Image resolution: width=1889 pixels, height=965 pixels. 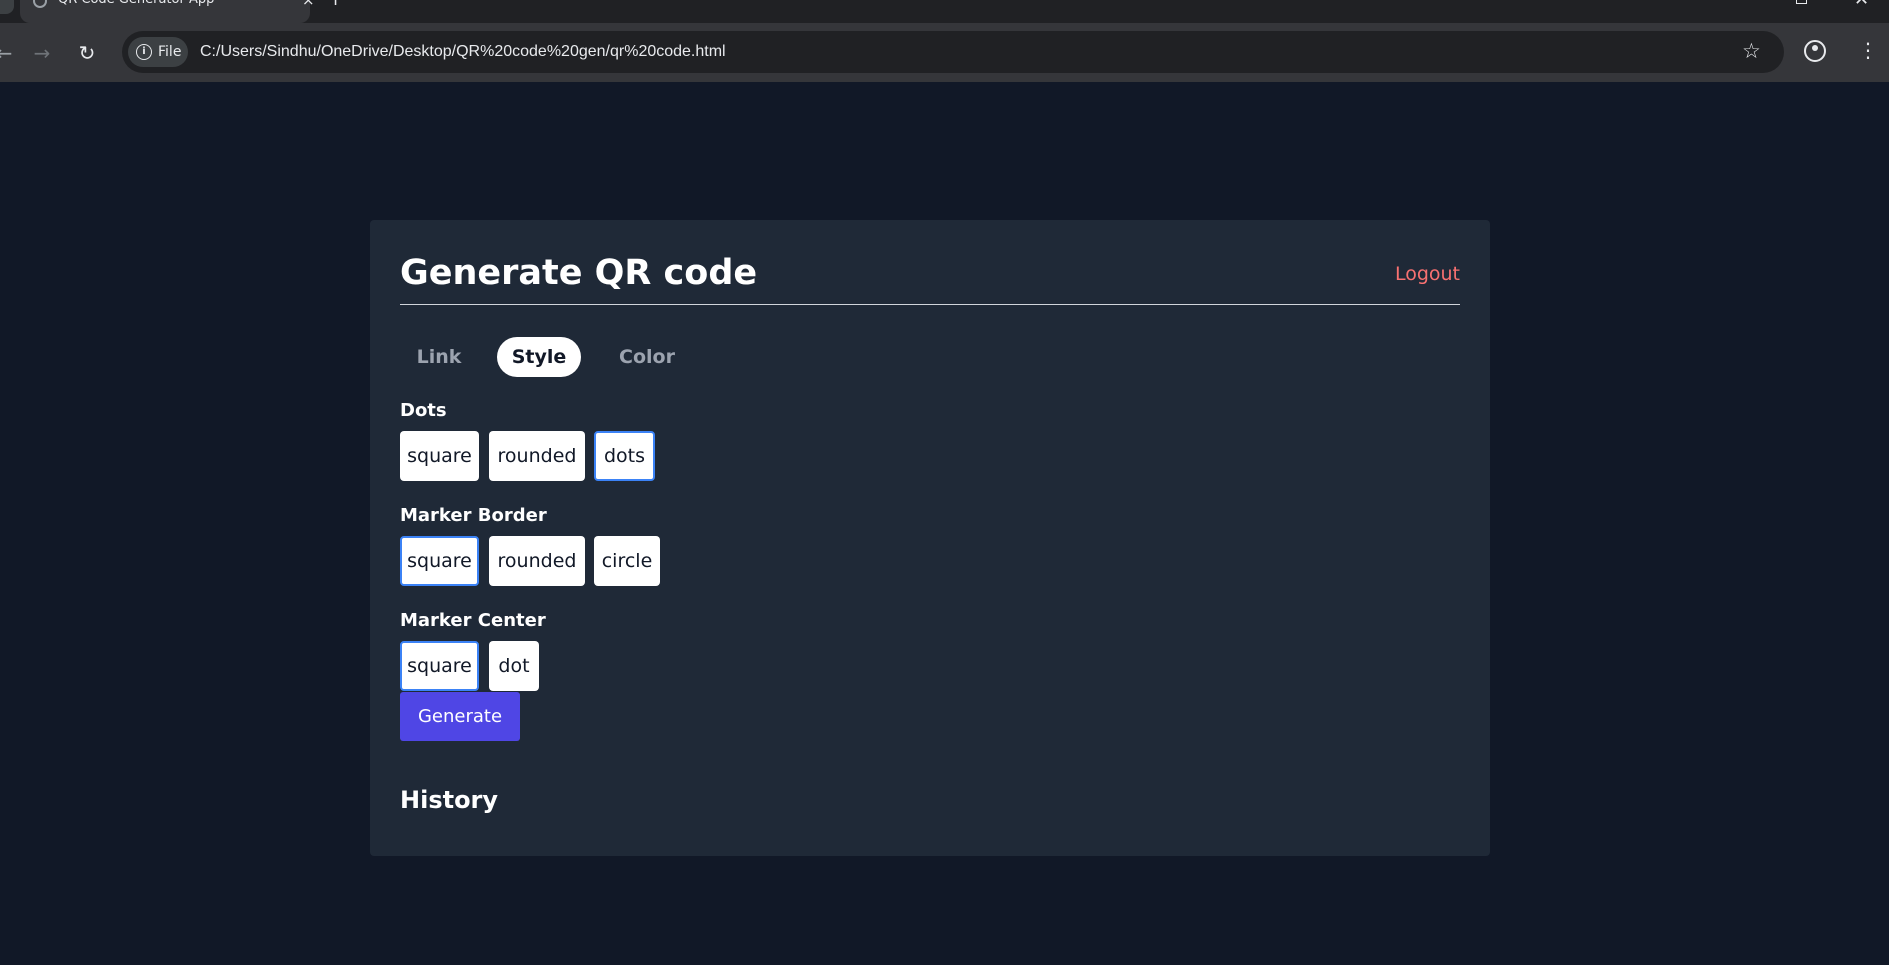 I want to click on previous-tab-edge, so click(x=7, y=7).